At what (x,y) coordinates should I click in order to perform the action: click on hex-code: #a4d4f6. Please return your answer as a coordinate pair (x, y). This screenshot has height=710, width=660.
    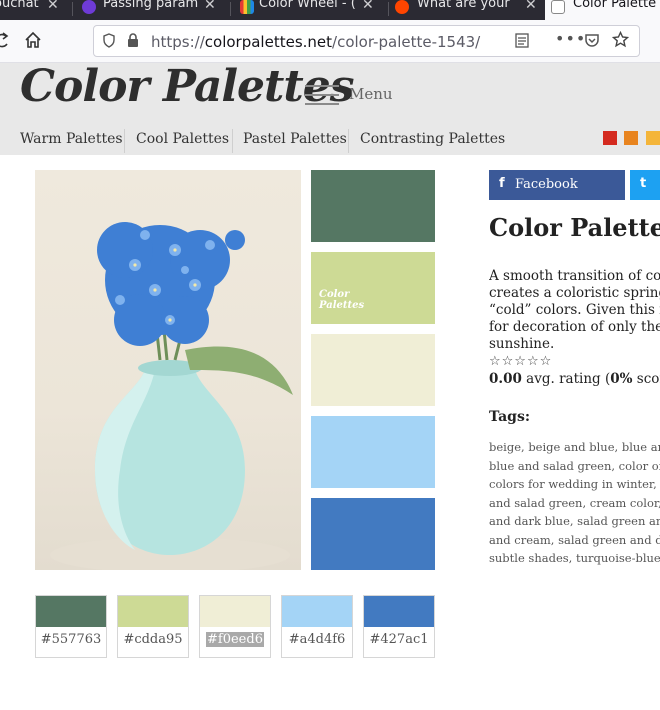
    Looking at the image, I should click on (317, 639).